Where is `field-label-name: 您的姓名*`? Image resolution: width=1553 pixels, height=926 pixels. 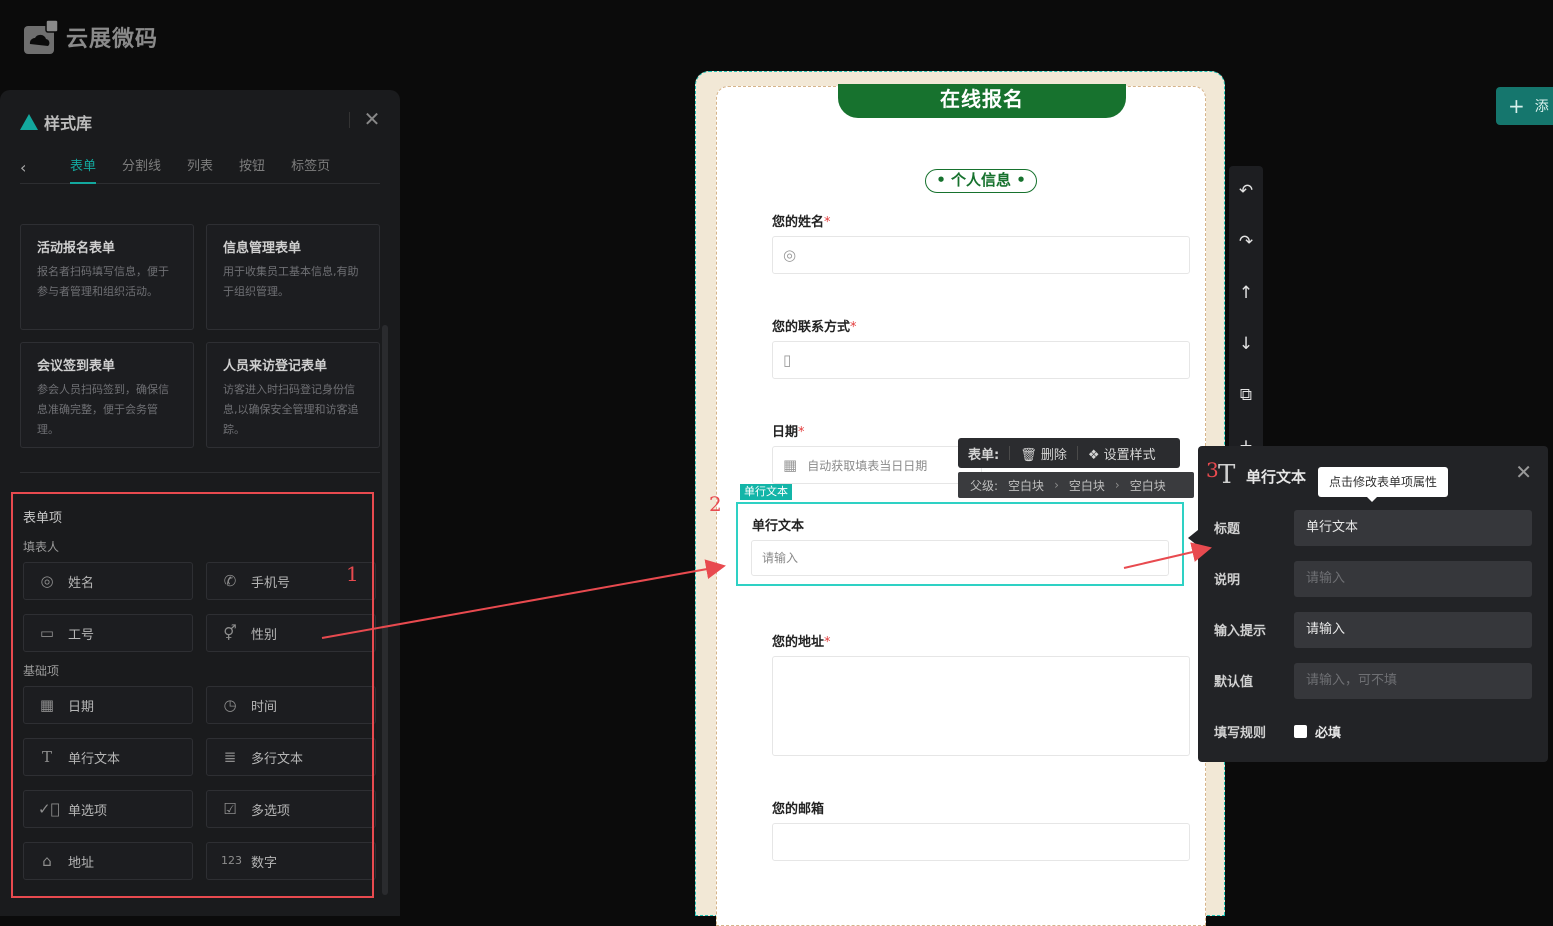 field-label-name: 您的姓名* is located at coordinates (801, 222).